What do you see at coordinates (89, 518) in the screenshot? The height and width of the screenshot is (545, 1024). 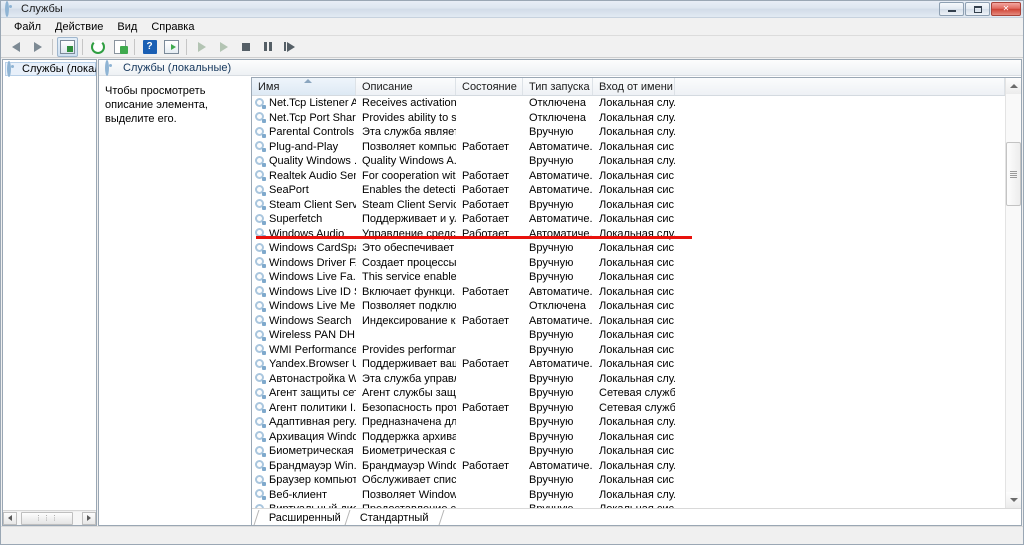 I see `scroll-right-button` at bounding box center [89, 518].